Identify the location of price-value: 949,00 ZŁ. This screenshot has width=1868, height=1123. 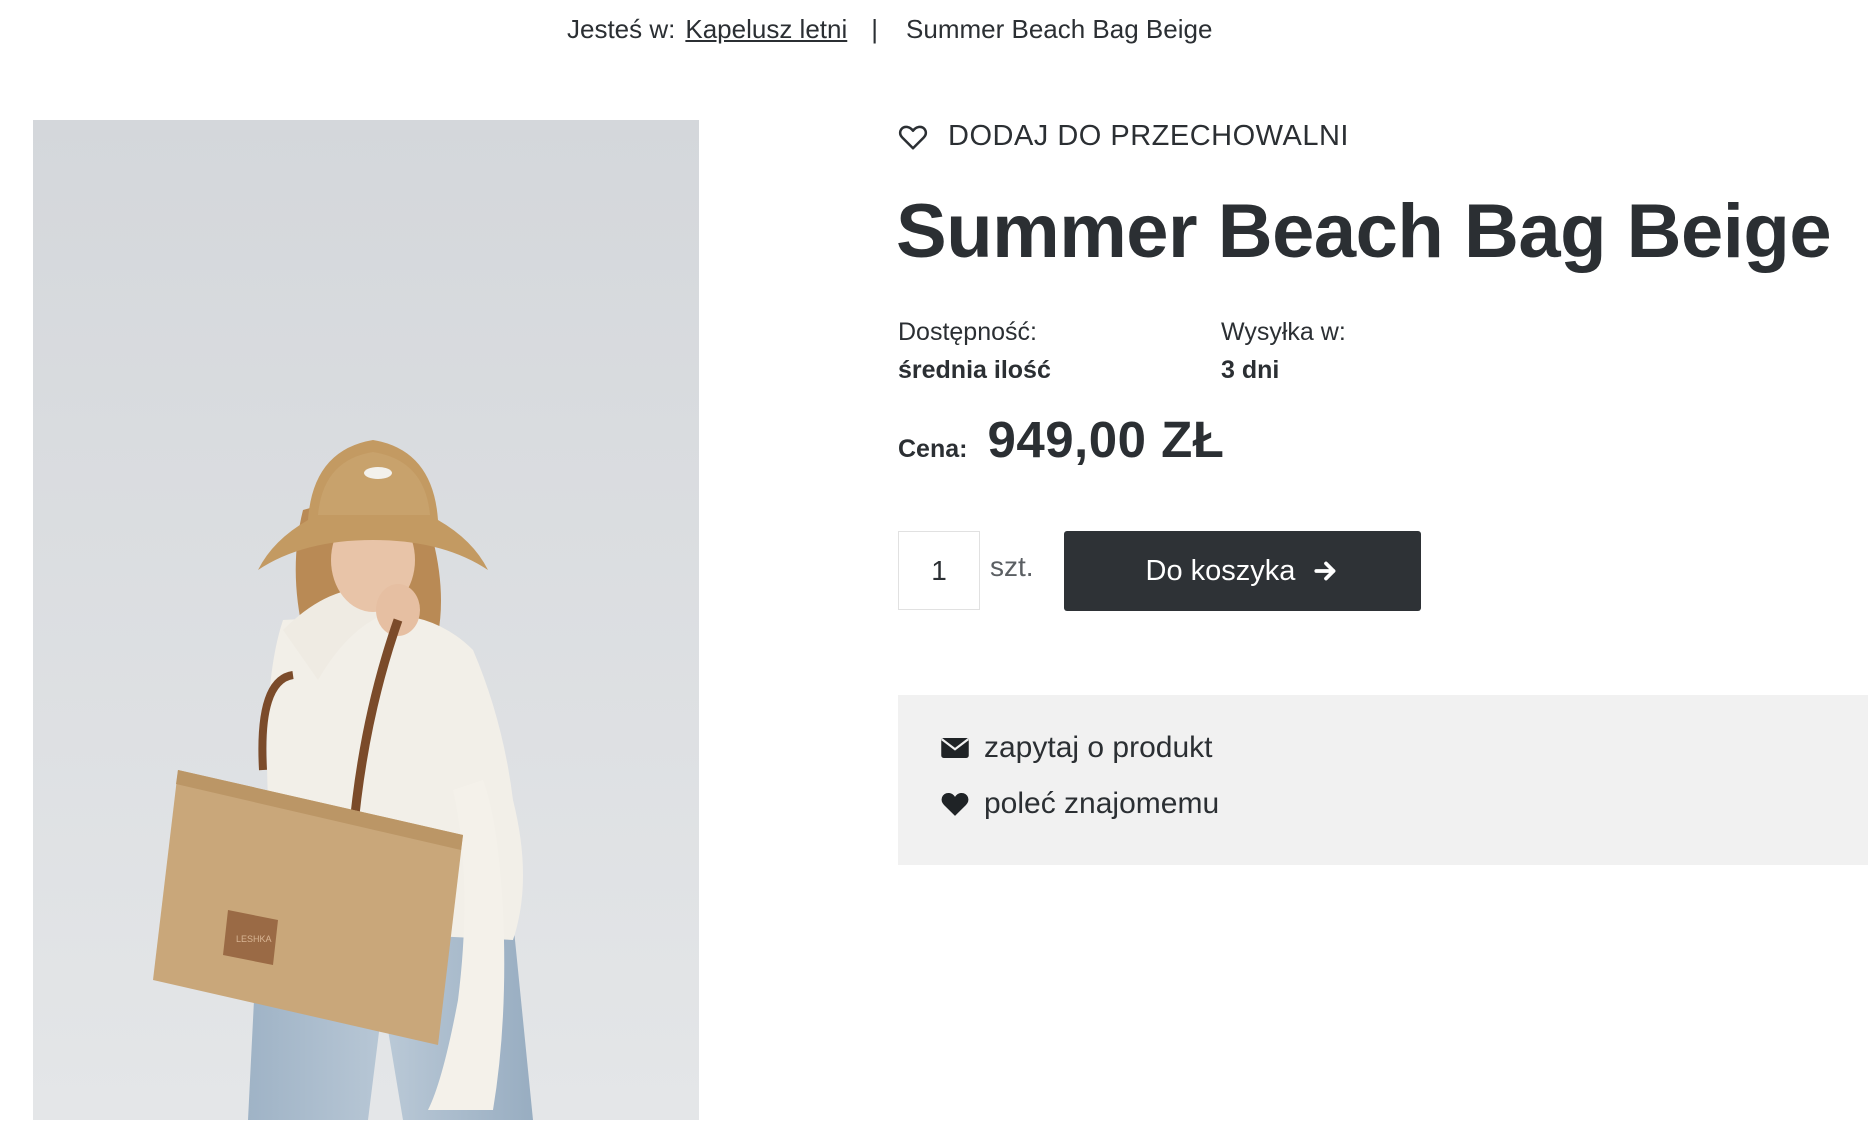
(1106, 439).